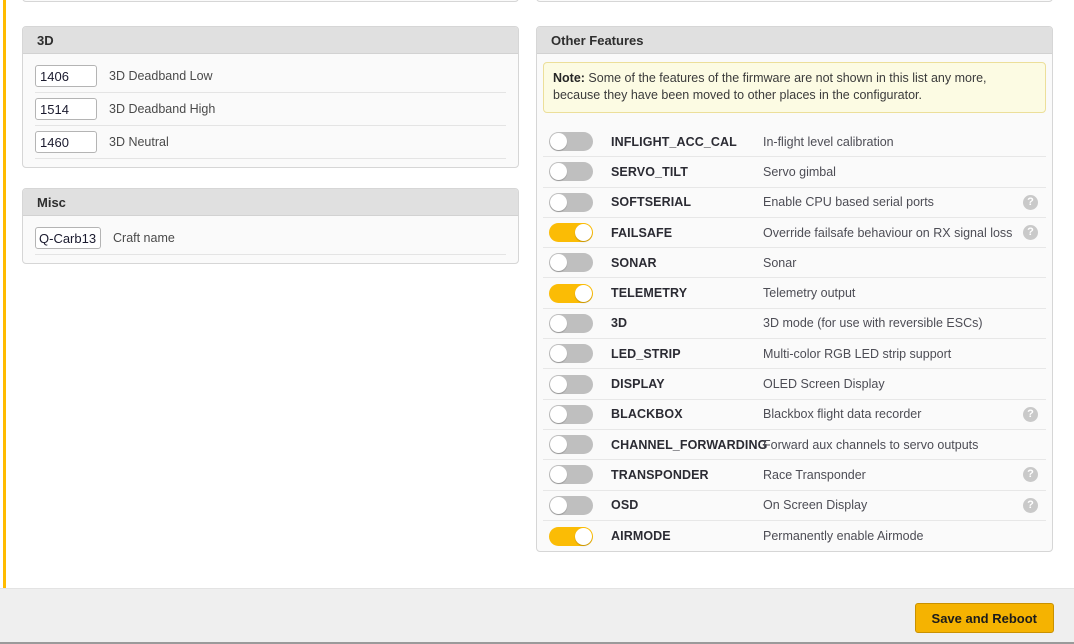  I want to click on feature-row: TRANSPONDER Race Transponder?, so click(794, 475).